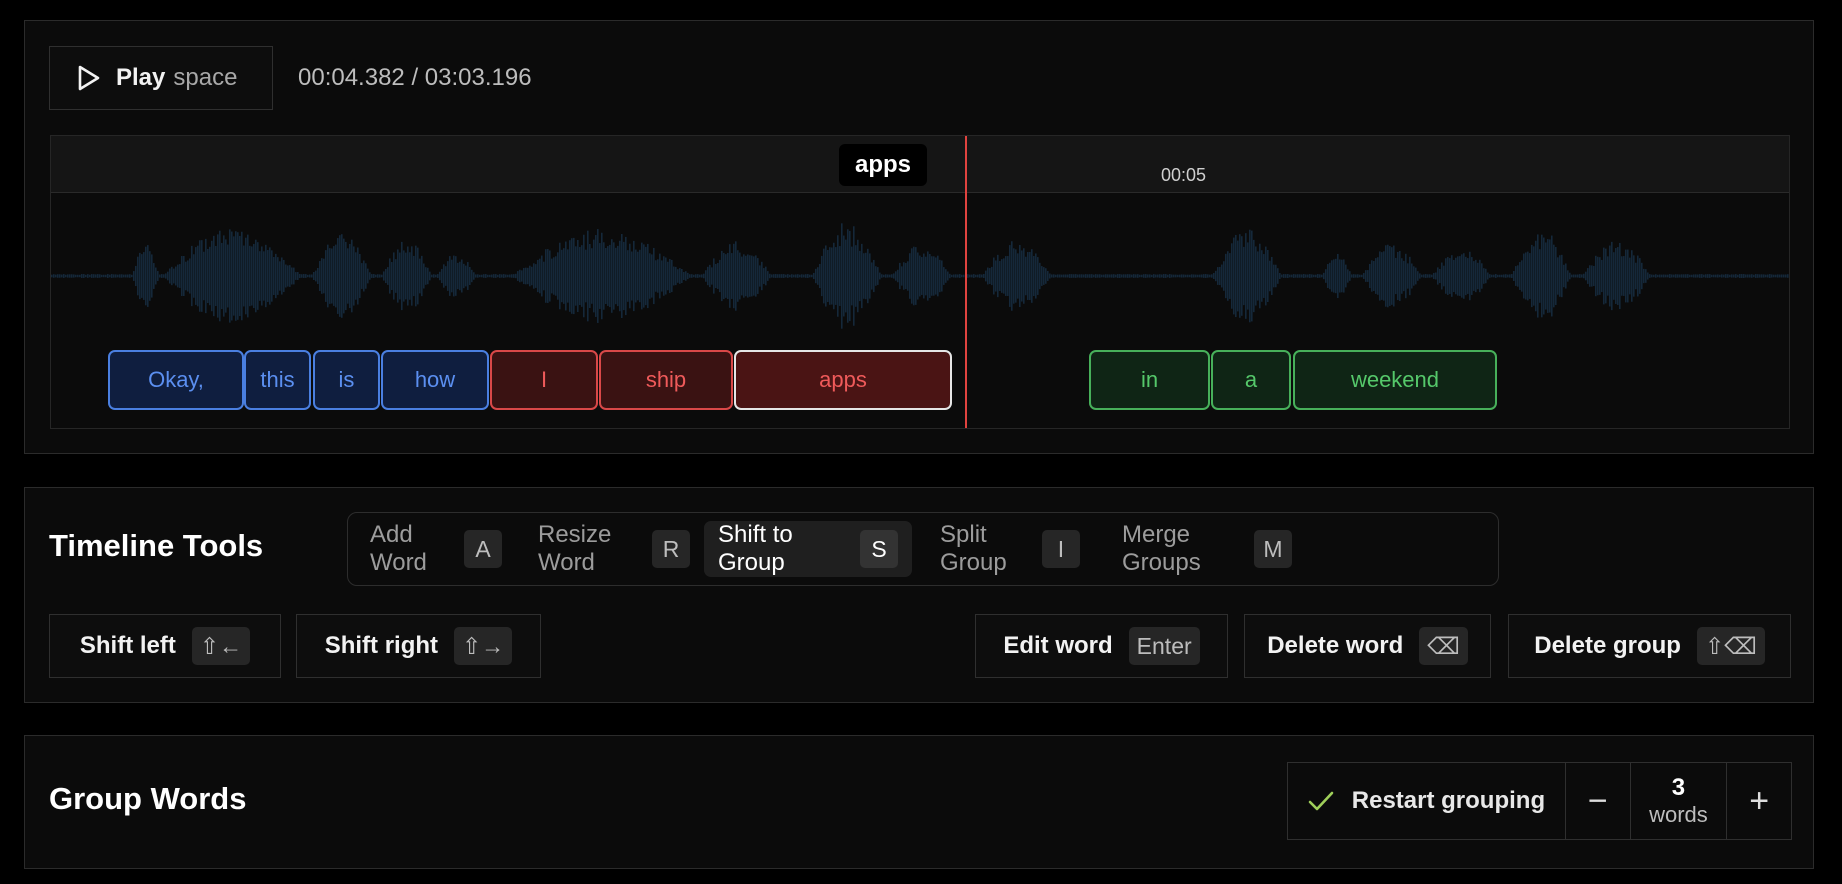  I want to click on shift-left-button: Shift left ⇧←, so click(165, 646).